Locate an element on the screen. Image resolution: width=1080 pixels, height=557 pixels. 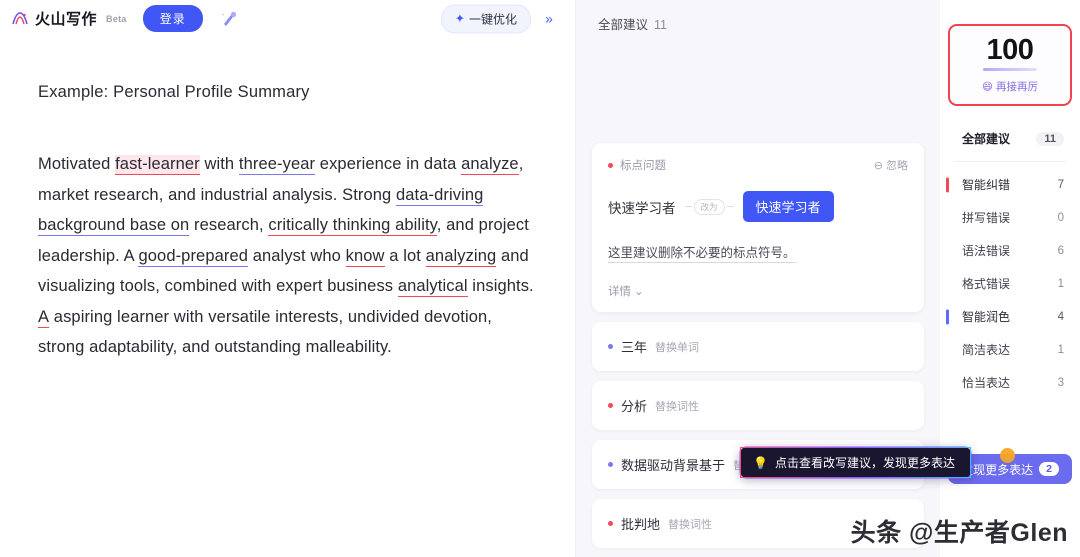
sidebar-item-count: 1 is located at coordinates (1060, 349).